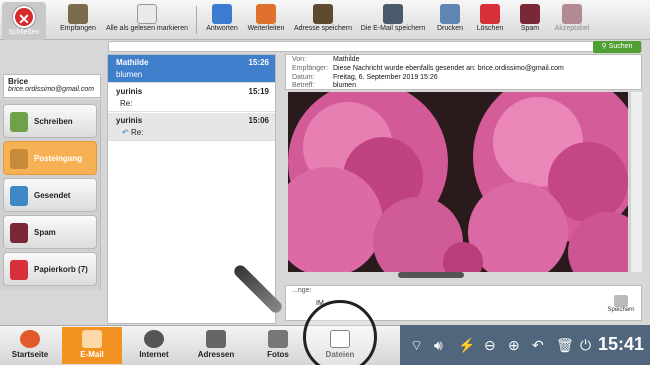 The width and height of the screenshot is (650, 365). What do you see at coordinates (303, 85) in the screenshot?
I see `subject-label: Betreff:` at bounding box center [303, 85].